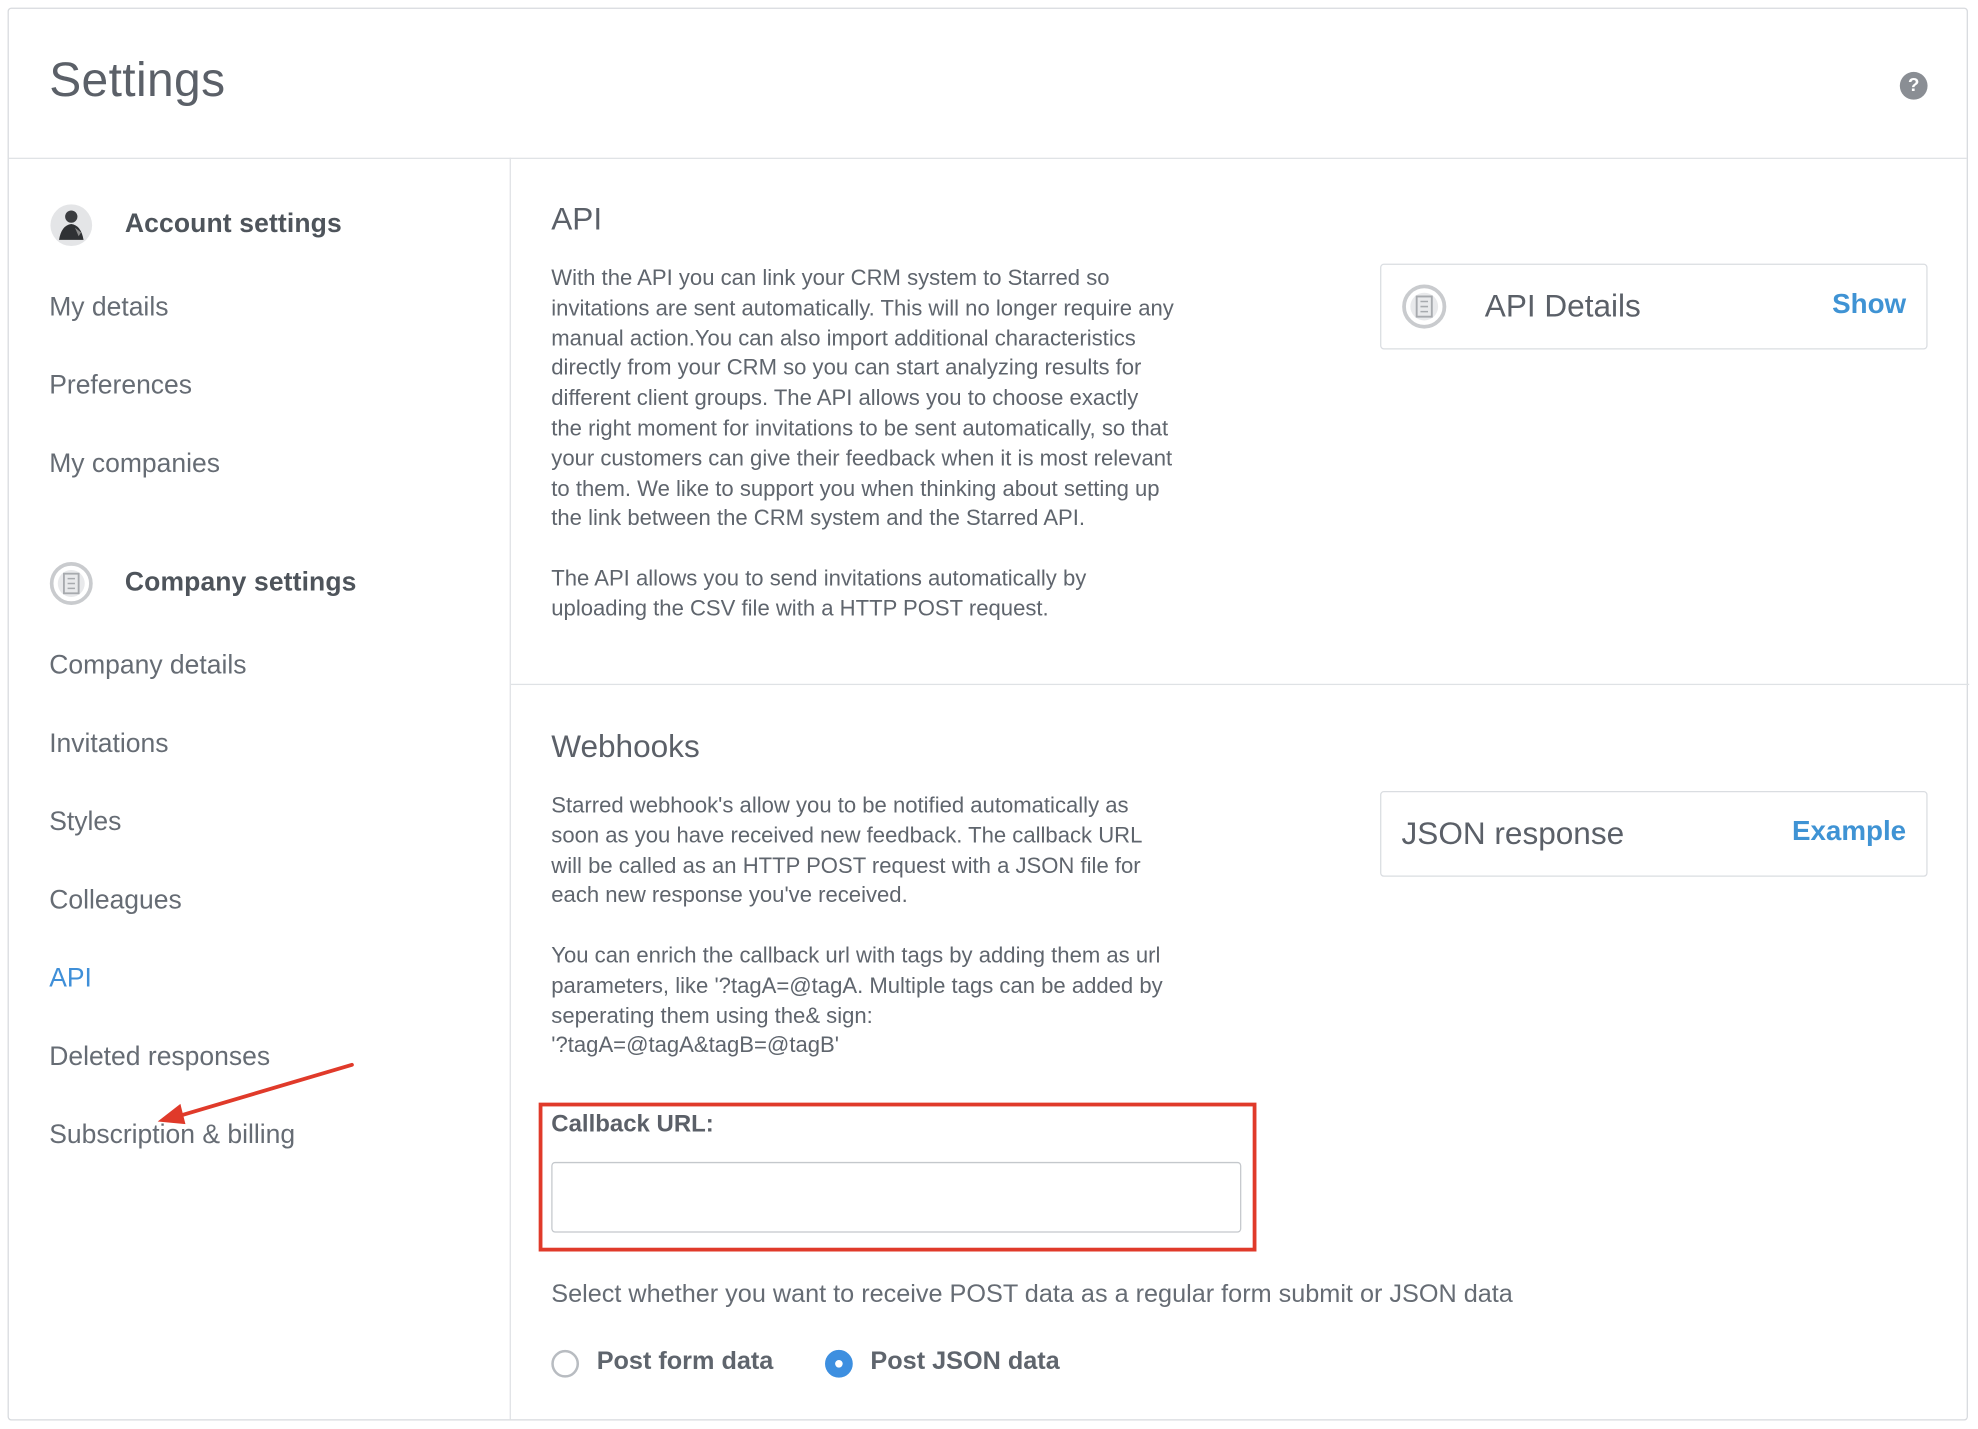  Describe the element at coordinates (1849, 831) in the screenshot. I see `json-example-link: Example` at that location.